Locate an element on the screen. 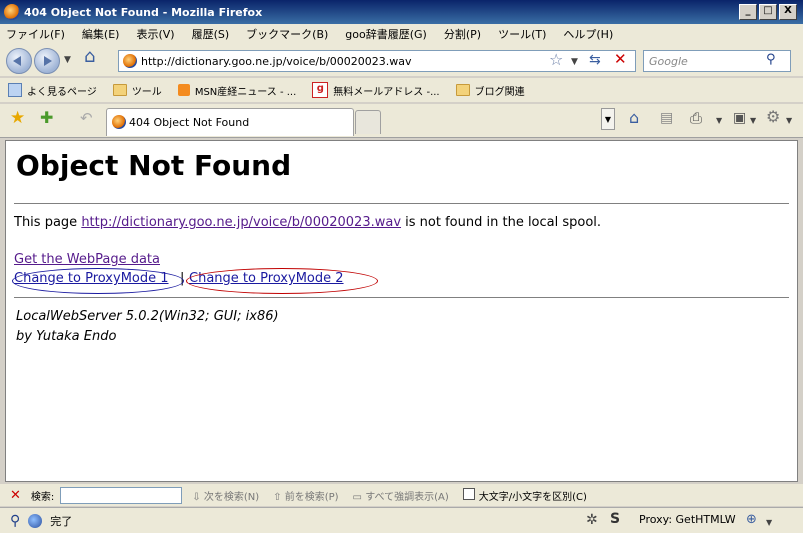  star-icon: ★ is located at coordinates (17, 118).